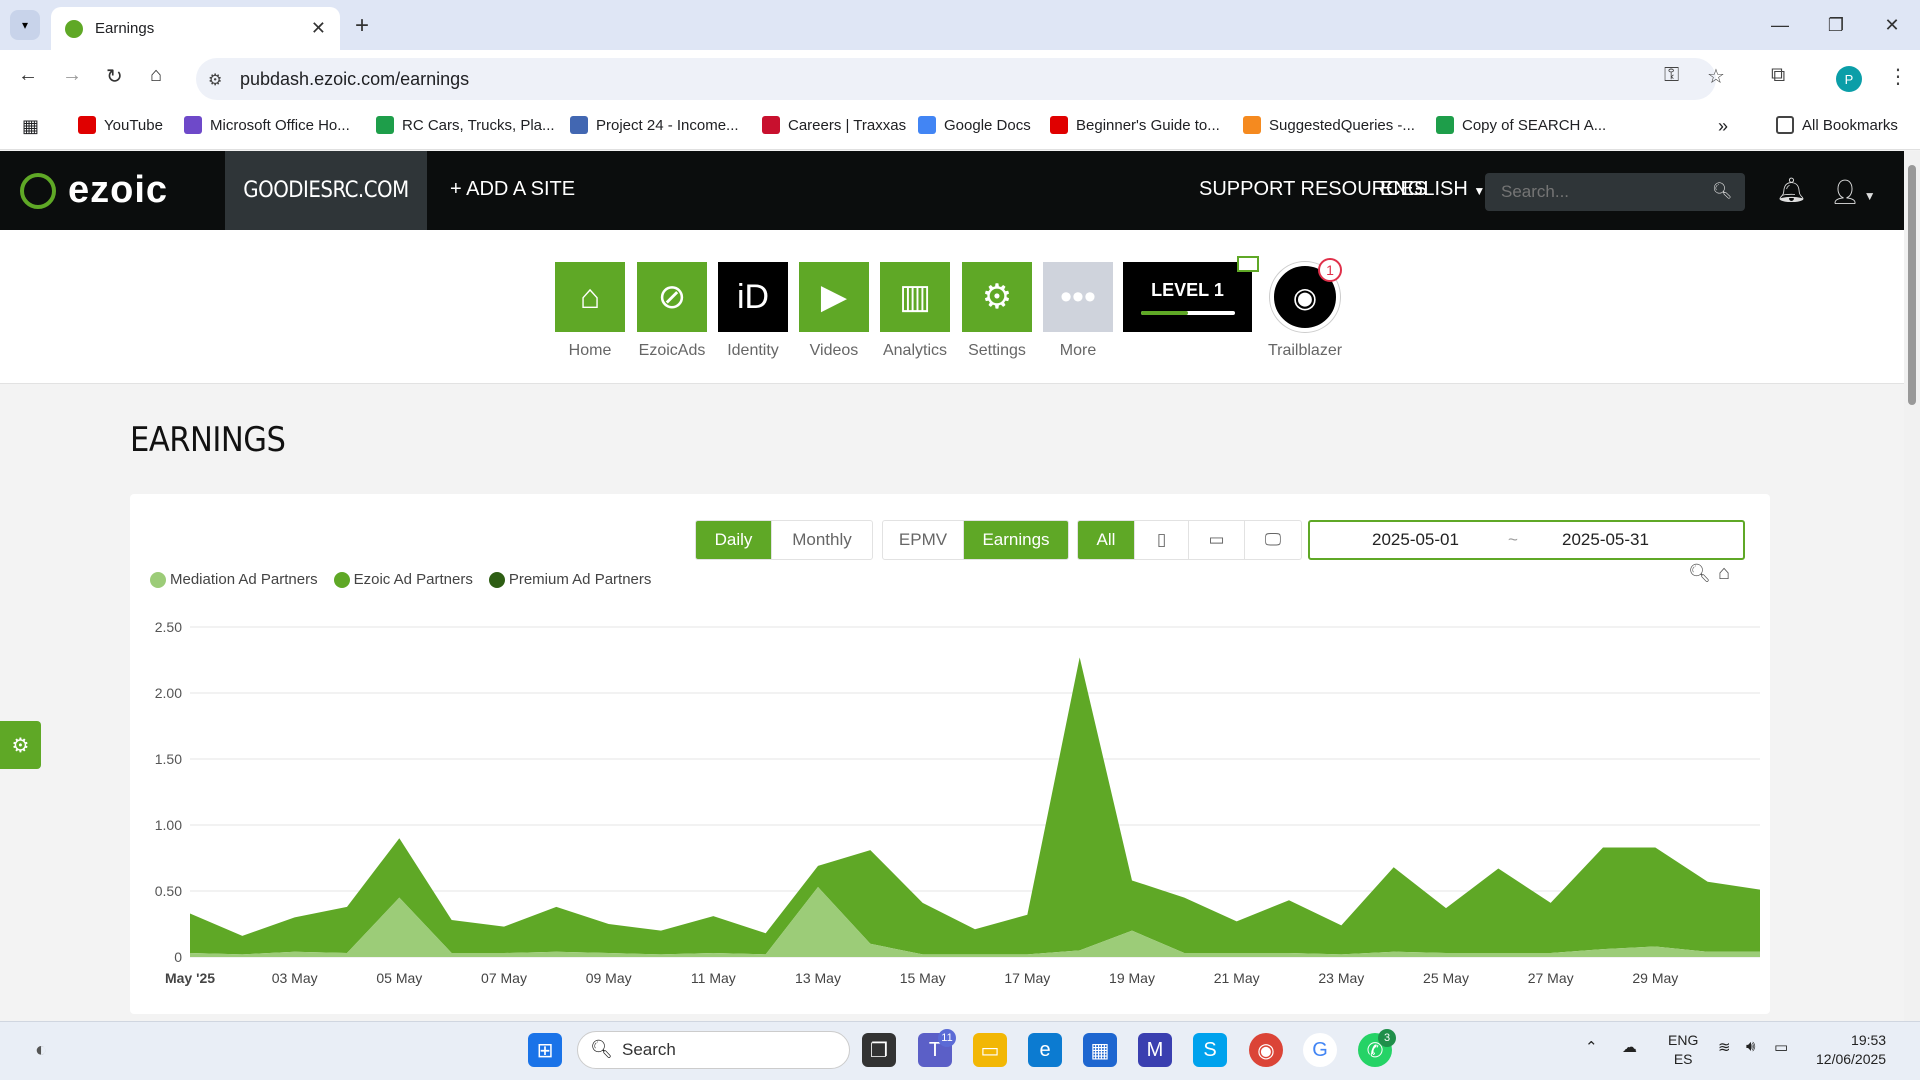 This screenshot has height=1080, width=1920. Describe the element at coordinates (1898, 76) in the screenshot. I see `browser-menu-icon: ⋮` at that location.